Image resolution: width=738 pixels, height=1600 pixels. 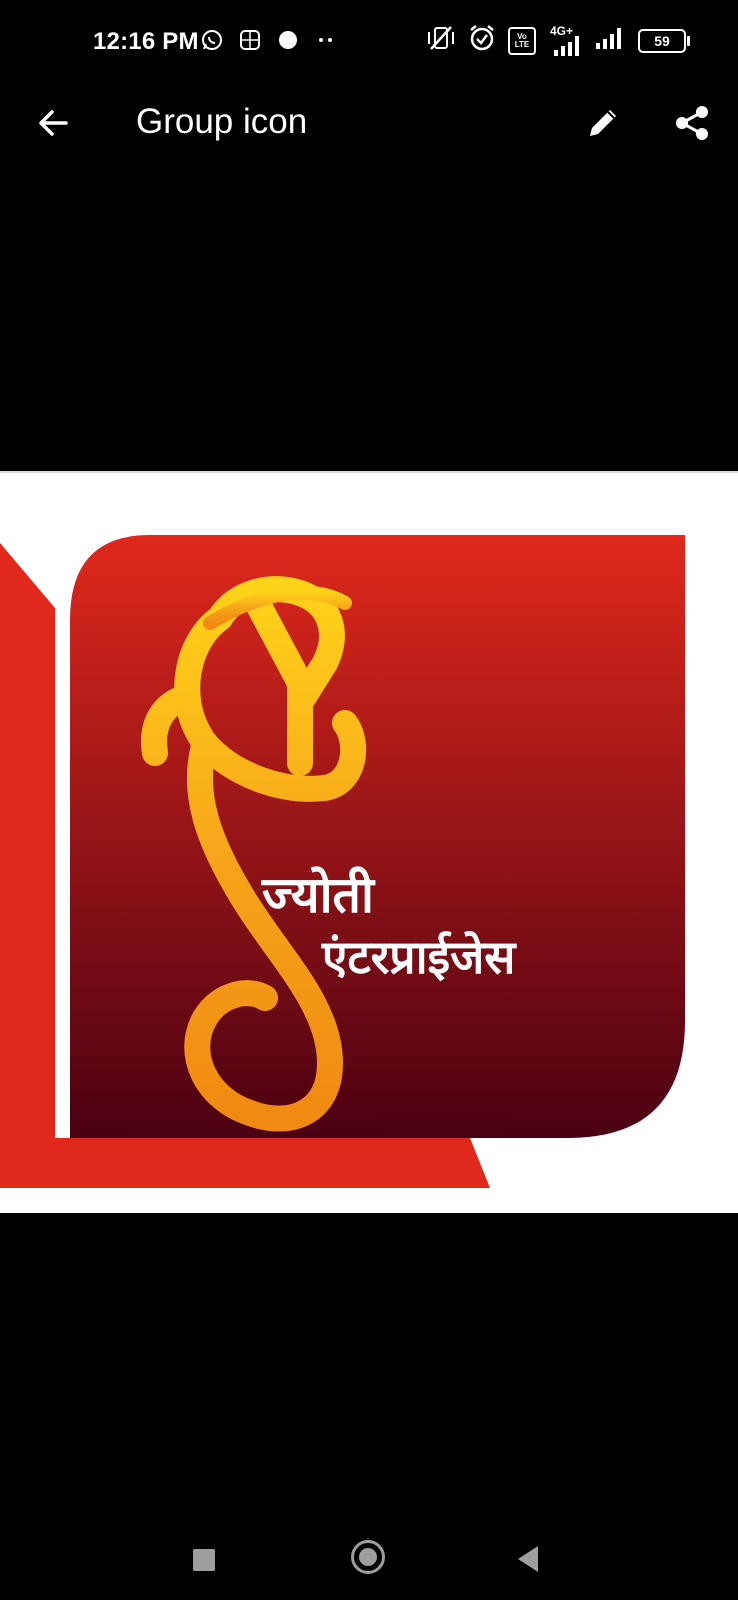 I want to click on alarm-icon, so click(x=482, y=40).